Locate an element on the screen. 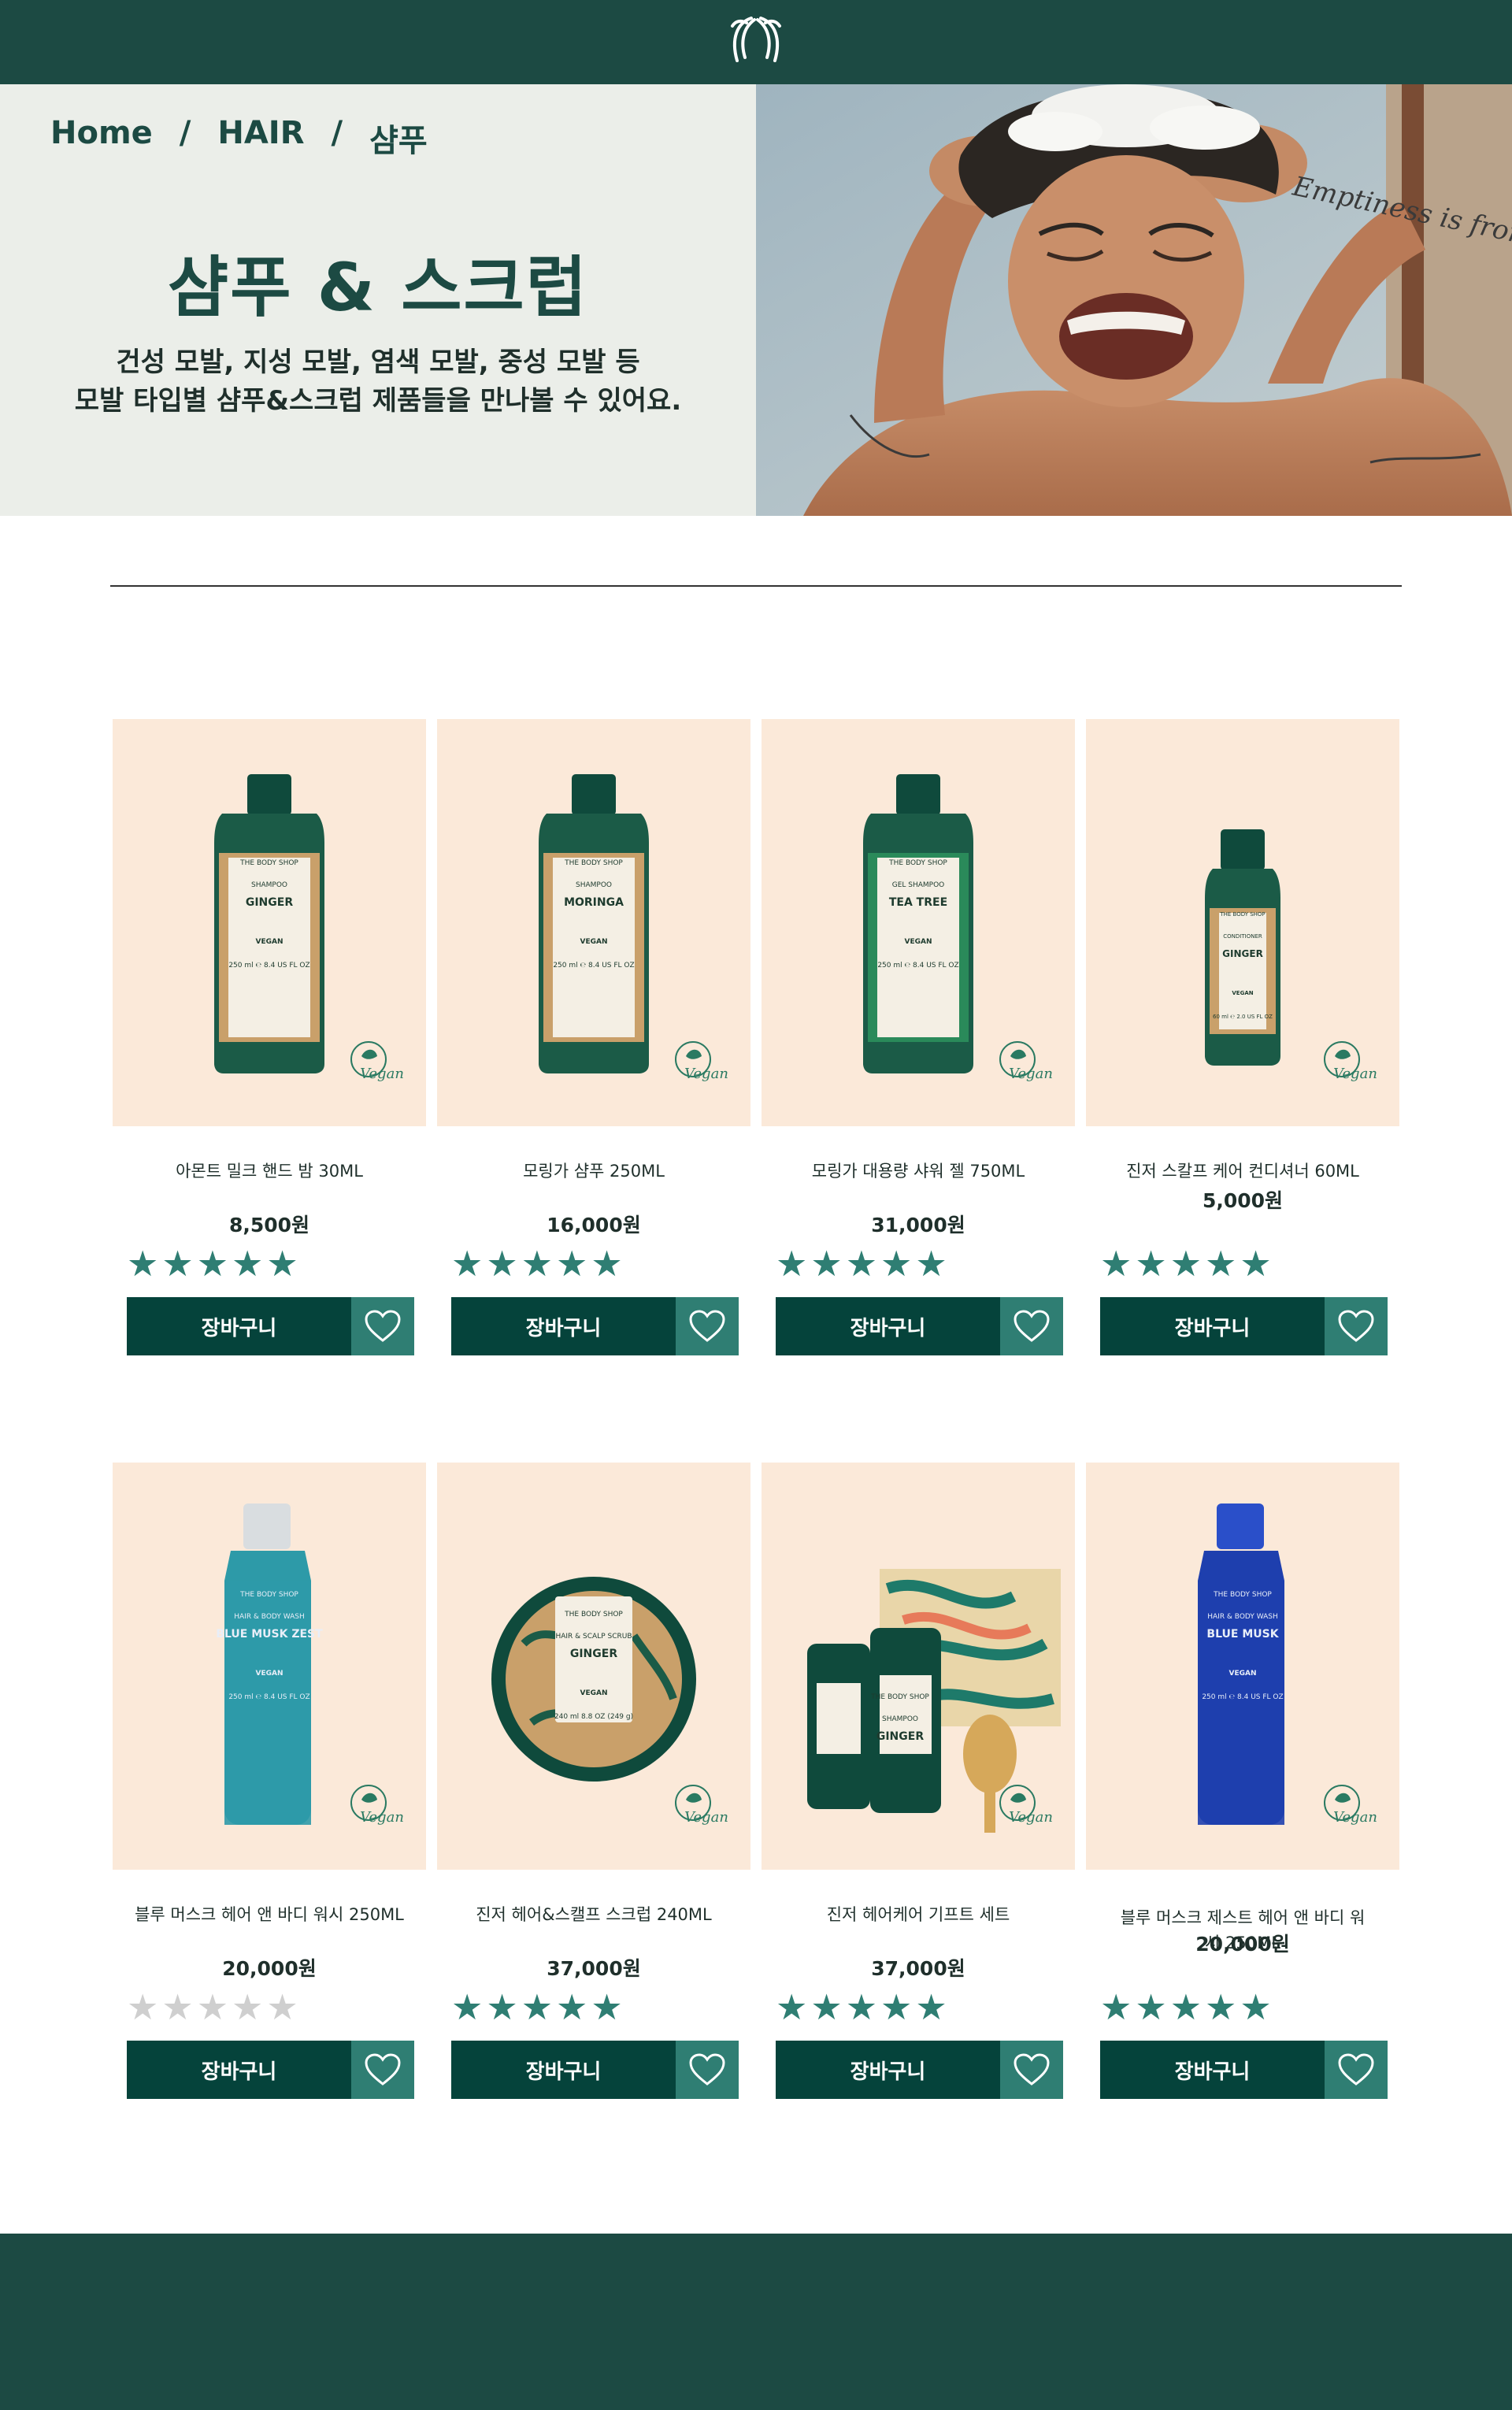 Image resolution: width=1512 pixels, height=2410 pixels. product-name: 아몬트 밀크 핸드 밤 30ML is located at coordinates (269, 1171).